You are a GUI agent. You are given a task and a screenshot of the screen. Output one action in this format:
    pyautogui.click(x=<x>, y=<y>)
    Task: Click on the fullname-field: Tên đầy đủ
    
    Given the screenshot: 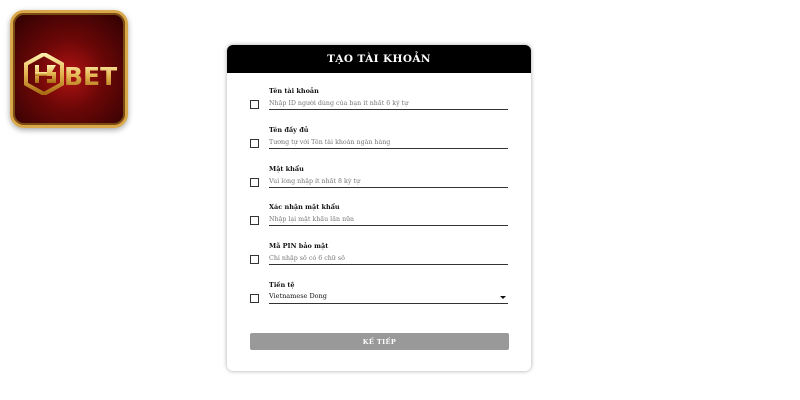 What is the action you would take?
    pyautogui.click(x=379, y=130)
    